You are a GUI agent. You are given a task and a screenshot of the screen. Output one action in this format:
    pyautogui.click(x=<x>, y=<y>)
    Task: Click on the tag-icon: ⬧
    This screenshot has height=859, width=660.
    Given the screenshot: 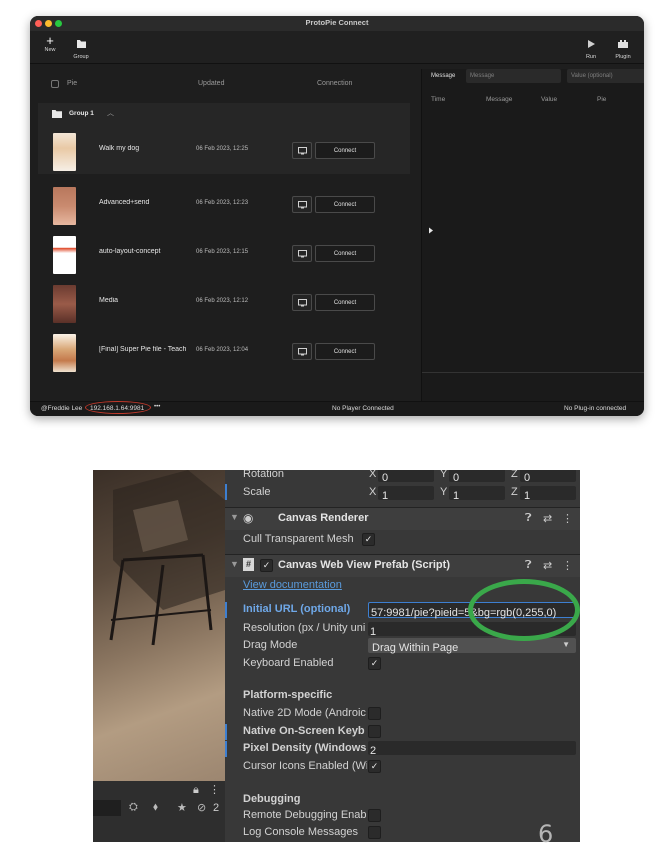 What is the action you would take?
    pyautogui.click(x=155, y=807)
    